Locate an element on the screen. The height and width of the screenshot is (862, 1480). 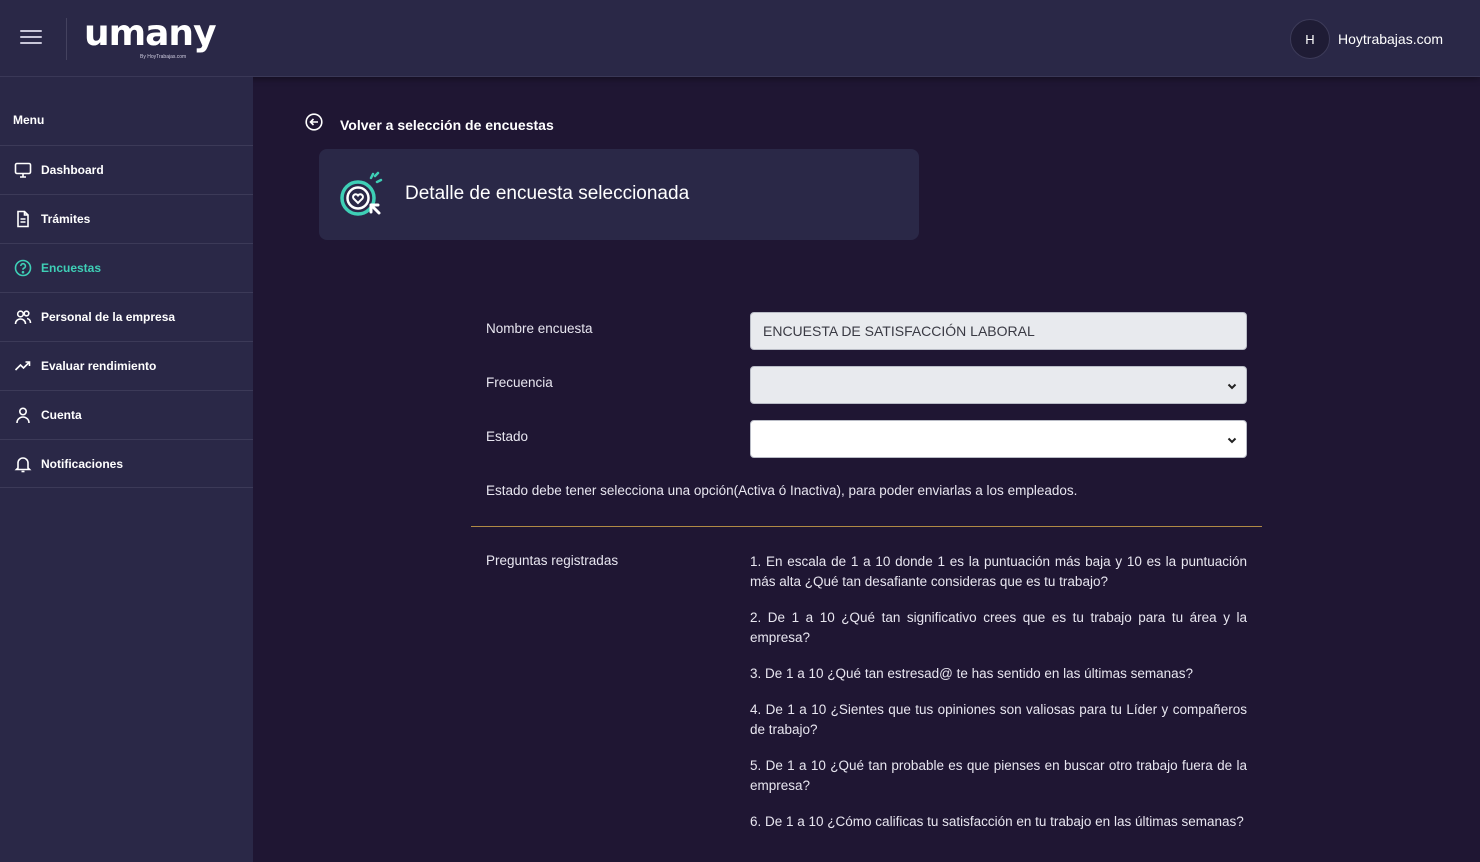
survey-name-label: Nombre encuesta is located at coordinates (539, 328).